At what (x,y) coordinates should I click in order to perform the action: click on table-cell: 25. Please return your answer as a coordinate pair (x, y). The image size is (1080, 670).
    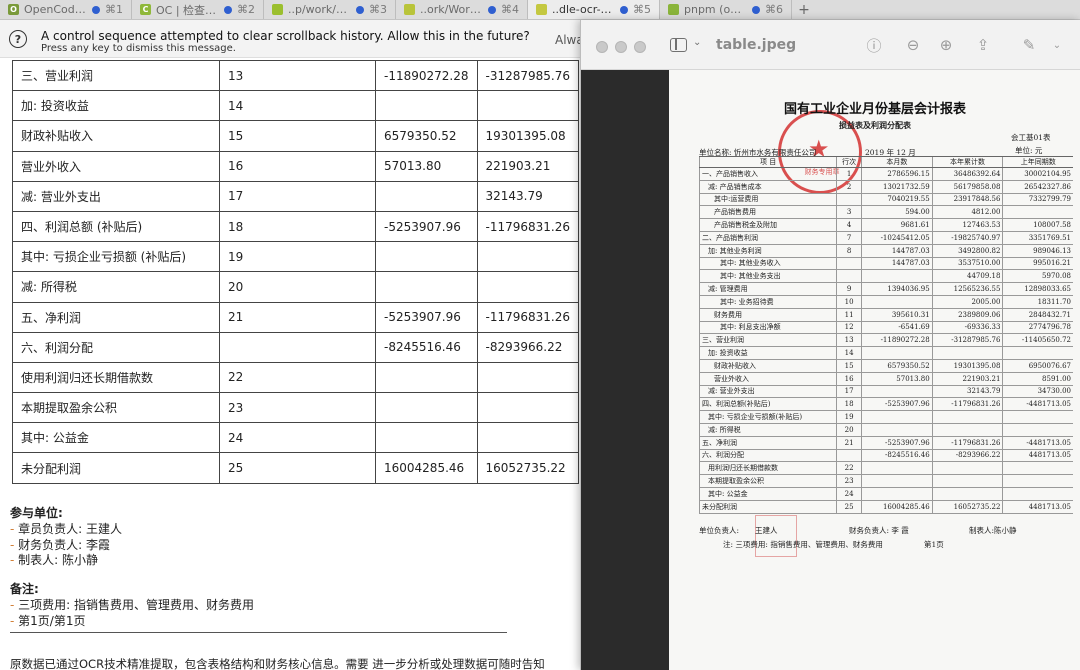
    Looking at the image, I should click on (297, 468).